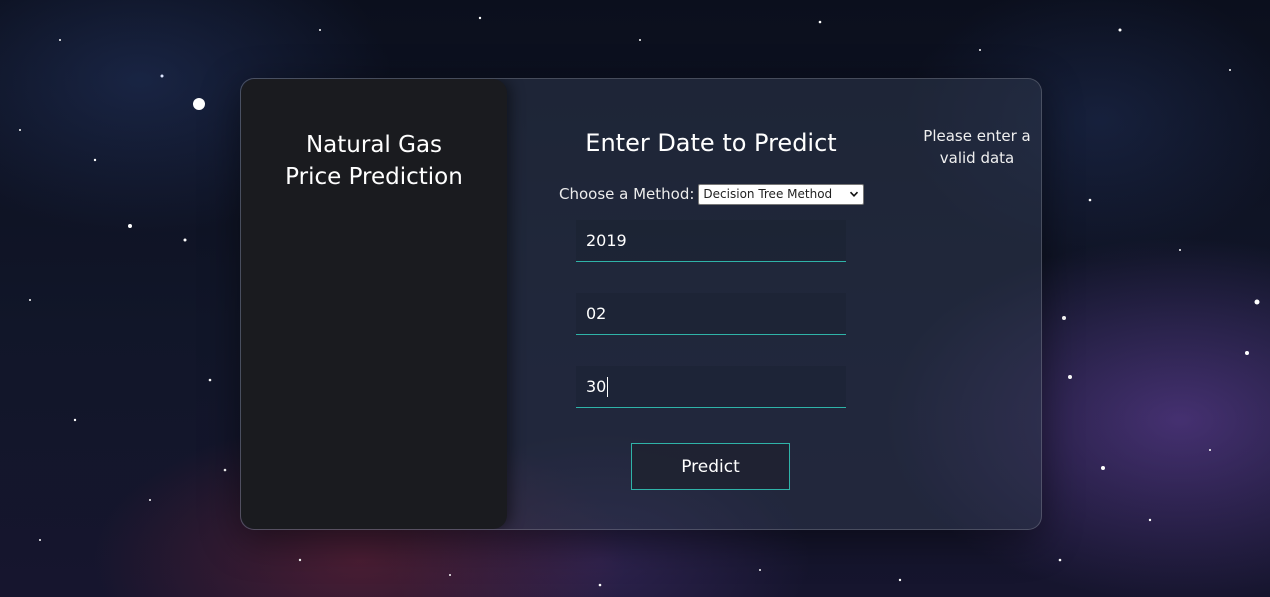 The image size is (1270, 597). I want to click on month-input: 02, so click(711, 314).